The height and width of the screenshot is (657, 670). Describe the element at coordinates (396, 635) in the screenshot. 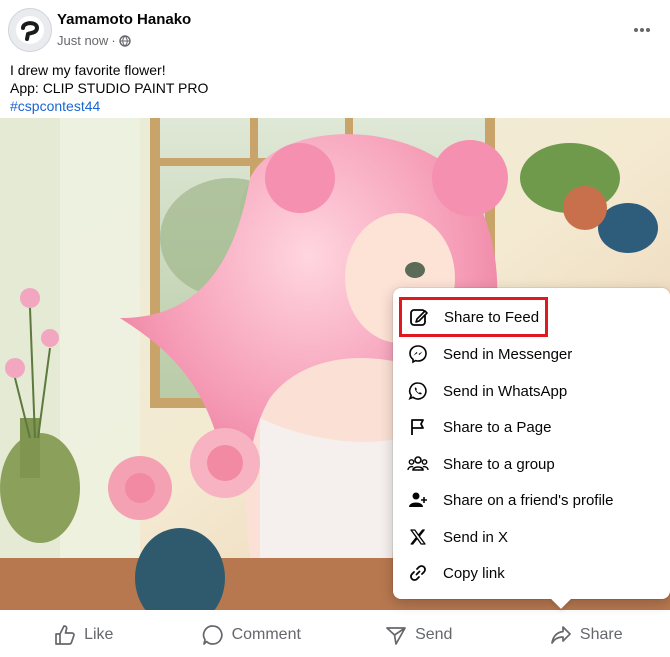

I see `send-icon` at that location.